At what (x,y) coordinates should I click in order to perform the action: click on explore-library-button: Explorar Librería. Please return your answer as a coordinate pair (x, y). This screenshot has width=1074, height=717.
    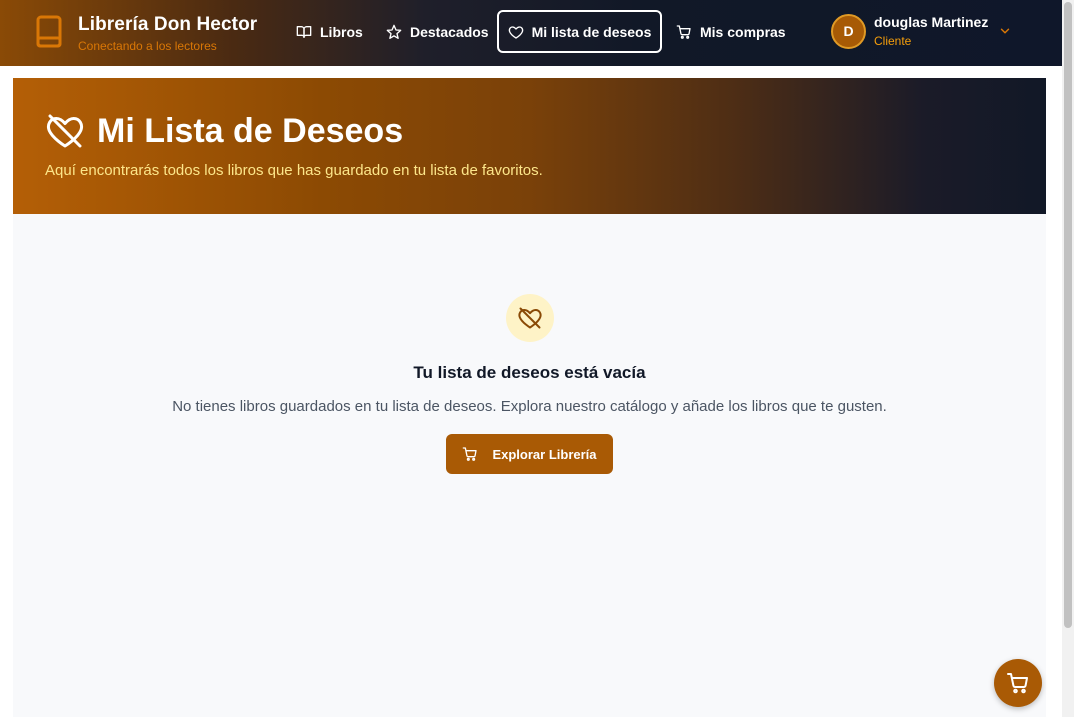
    Looking at the image, I should click on (529, 454).